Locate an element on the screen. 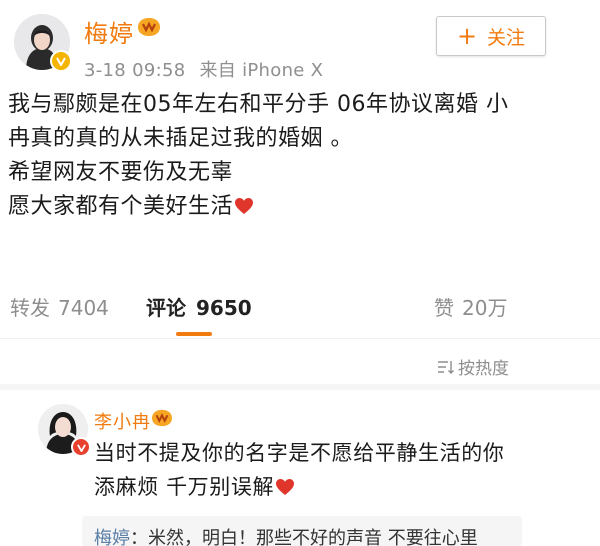  reply-text: 梅婷：米然，明白！那些不好的声音 不要往心里 is located at coordinates (286, 535).